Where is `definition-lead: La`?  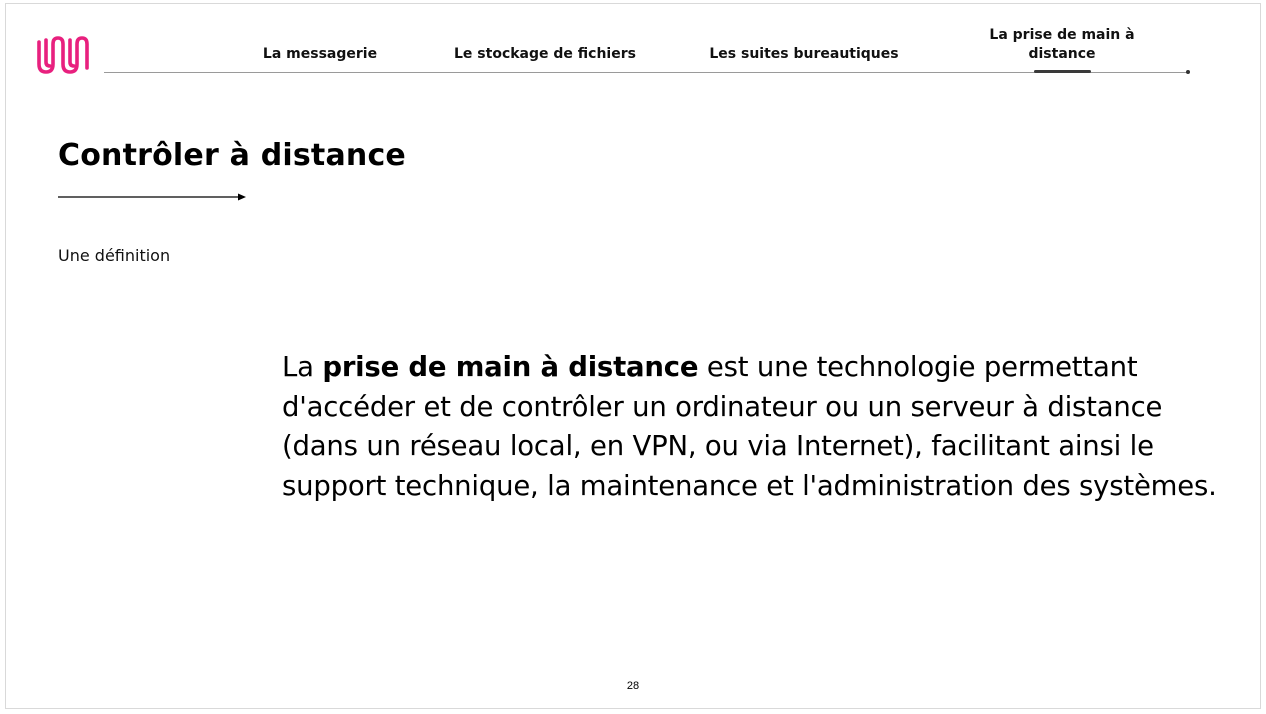 definition-lead: La is located at coordinates (302, 367).